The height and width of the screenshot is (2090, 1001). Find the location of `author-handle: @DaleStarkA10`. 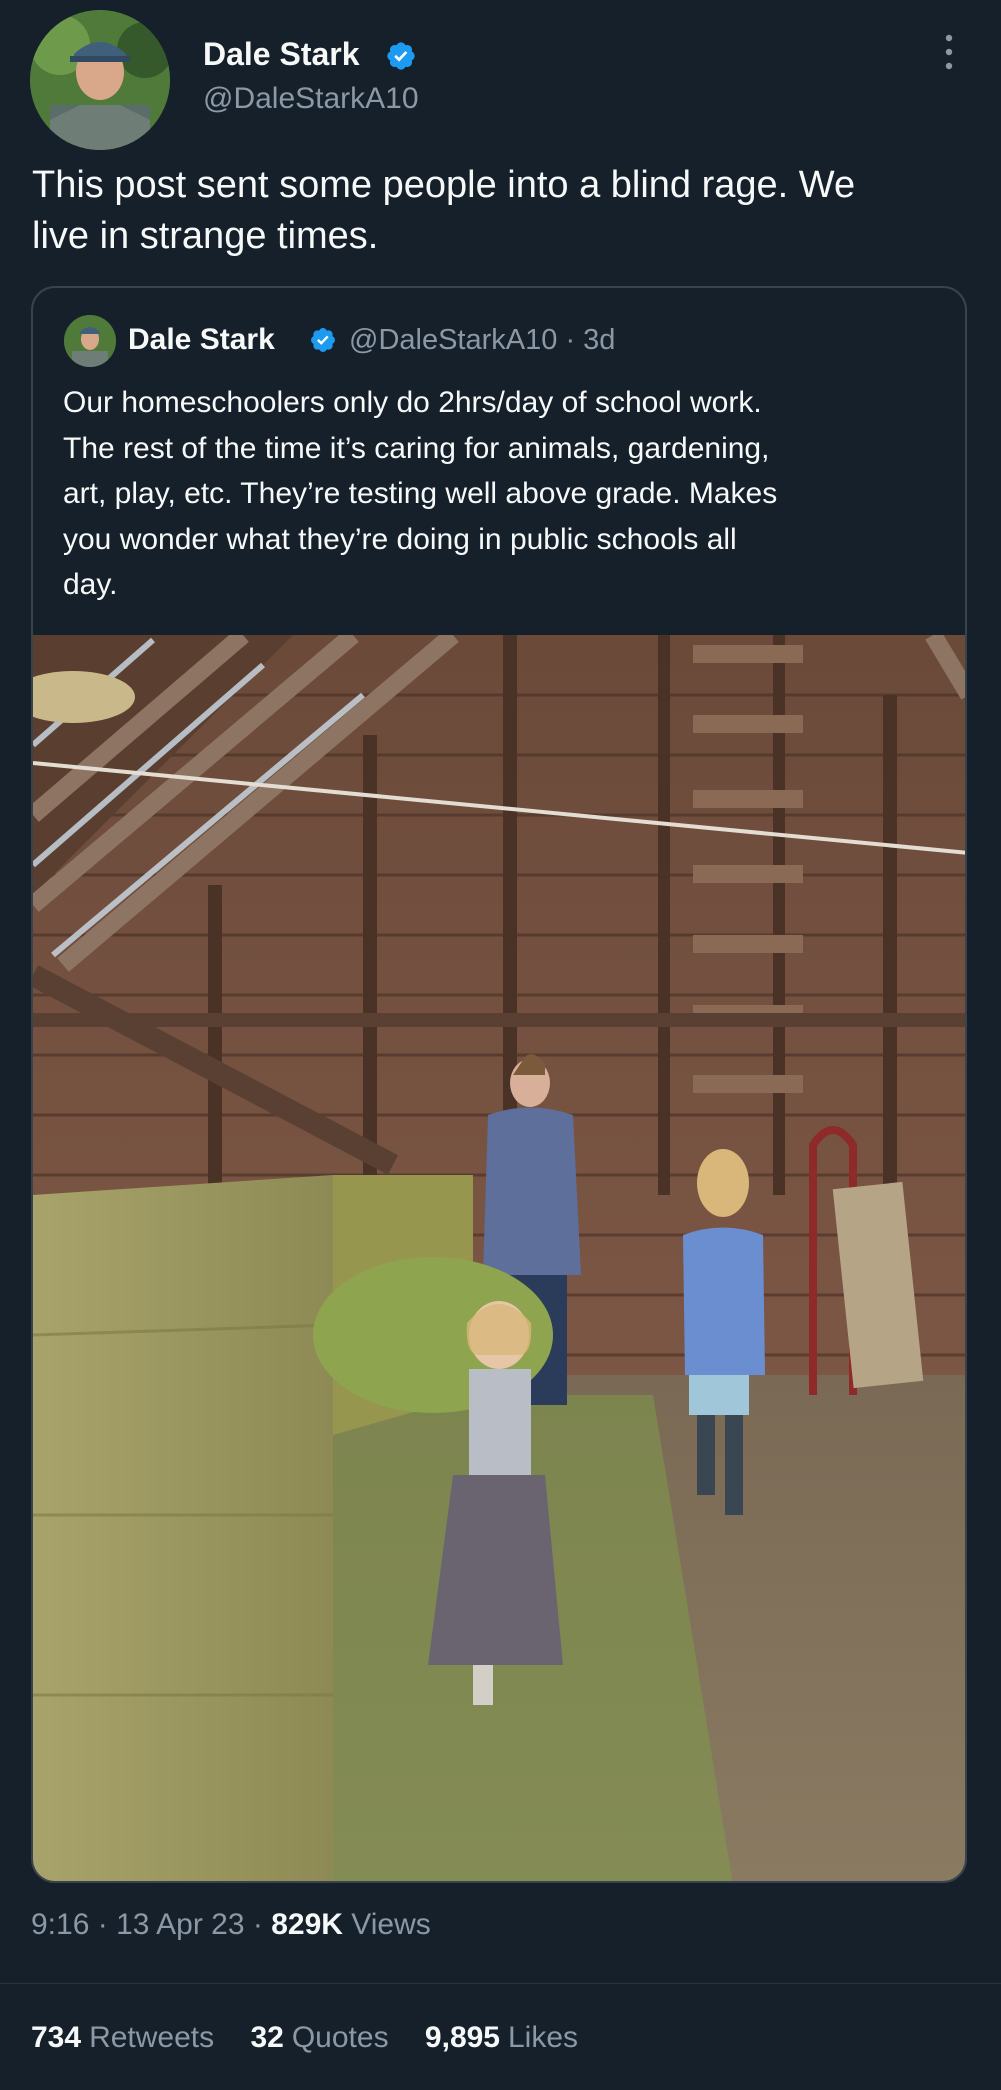

author-handle: @DaleStarkA10 is located at coordinates (311, 99).